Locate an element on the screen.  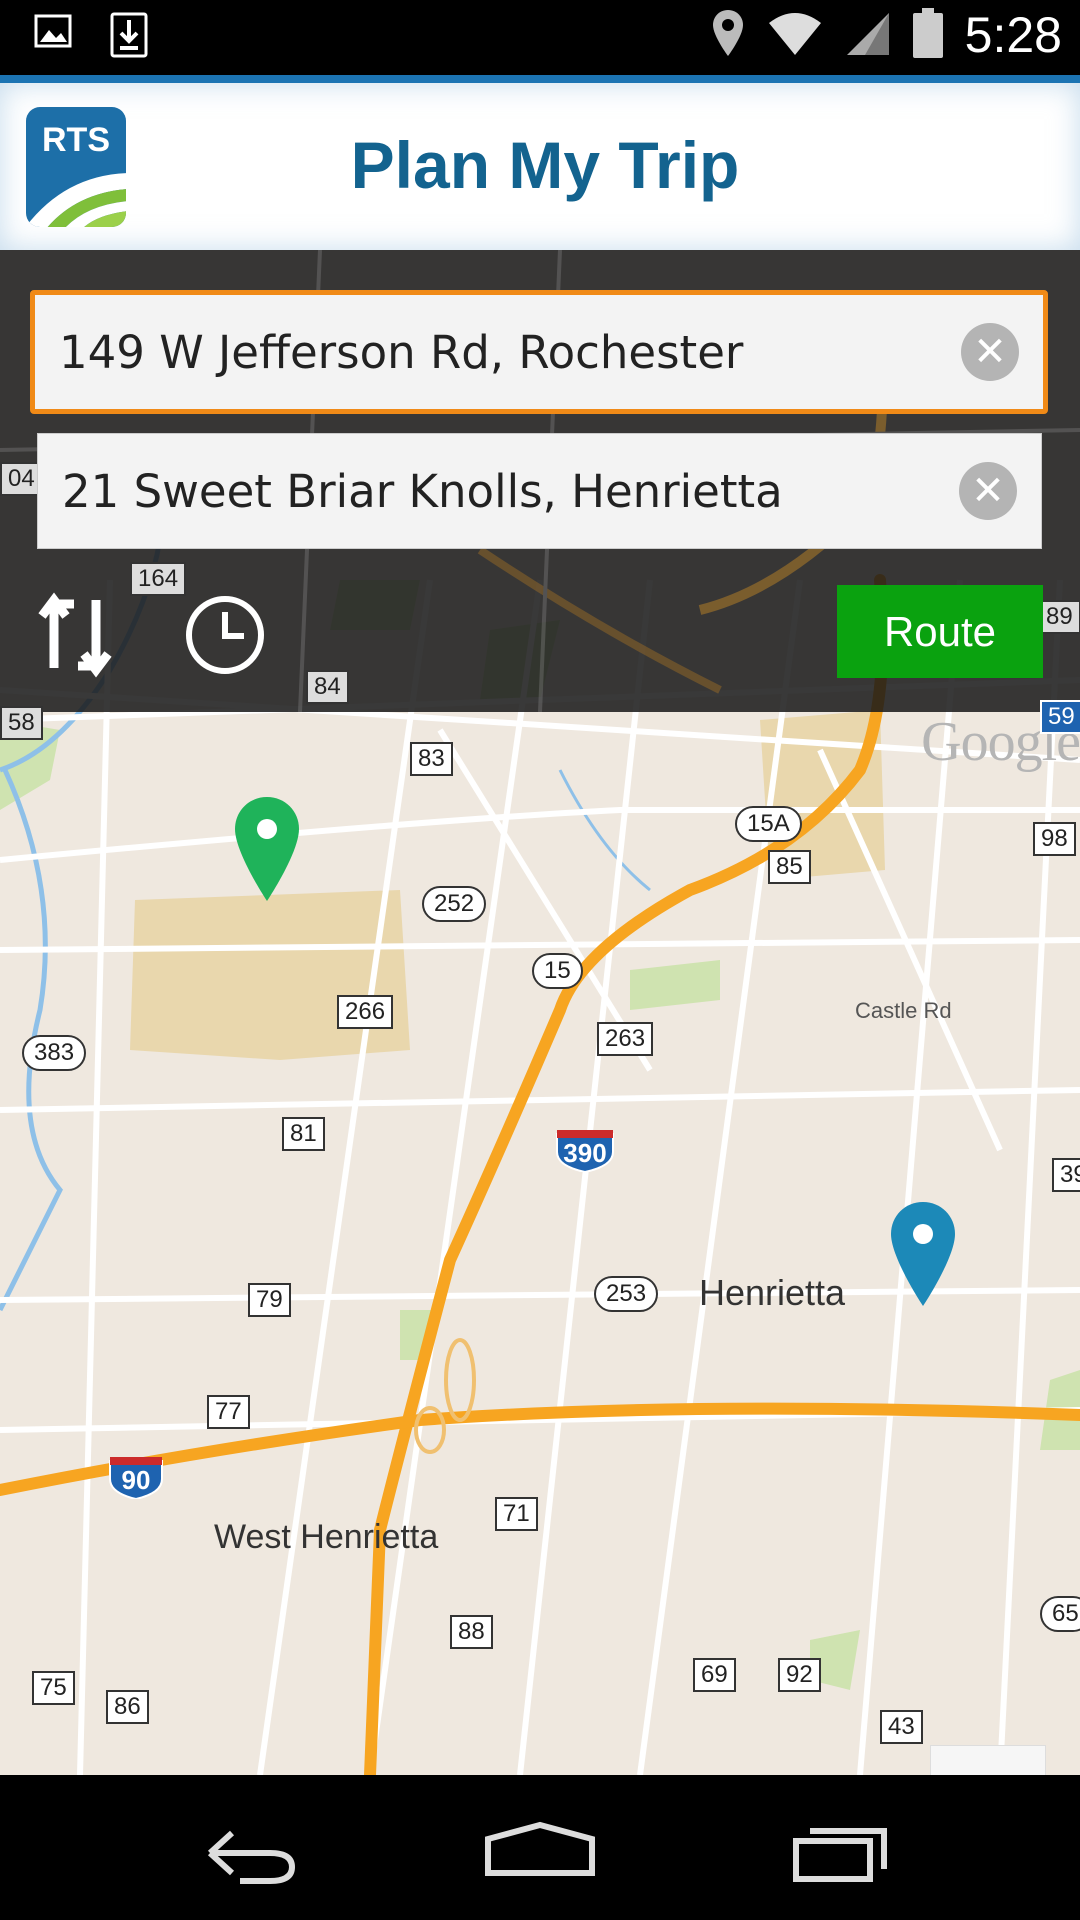
route-43: 43 is located at coordinates (901, 1727).